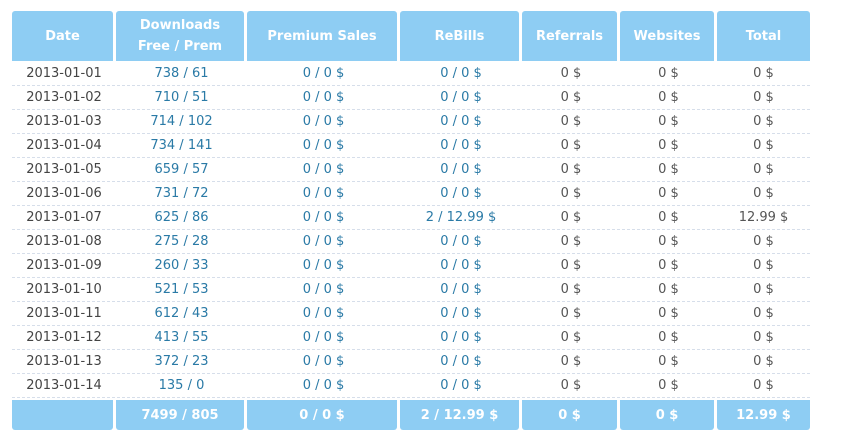 The image size is (847, 443). What do you see at coordinates (459, 415) in the screenshot?
I see `total-cell-rebills: 2 / 12.99 $` at bounding box center [459, 415].